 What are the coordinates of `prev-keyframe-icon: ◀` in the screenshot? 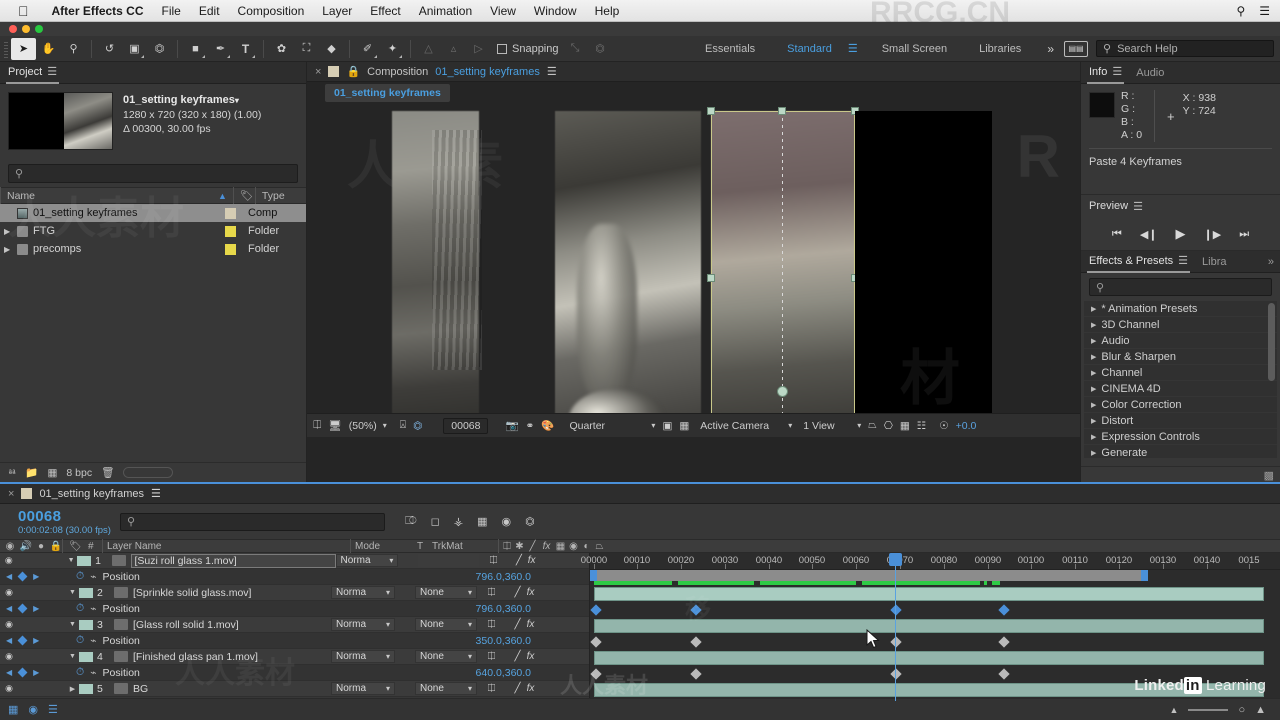 It's located at (9, 672).